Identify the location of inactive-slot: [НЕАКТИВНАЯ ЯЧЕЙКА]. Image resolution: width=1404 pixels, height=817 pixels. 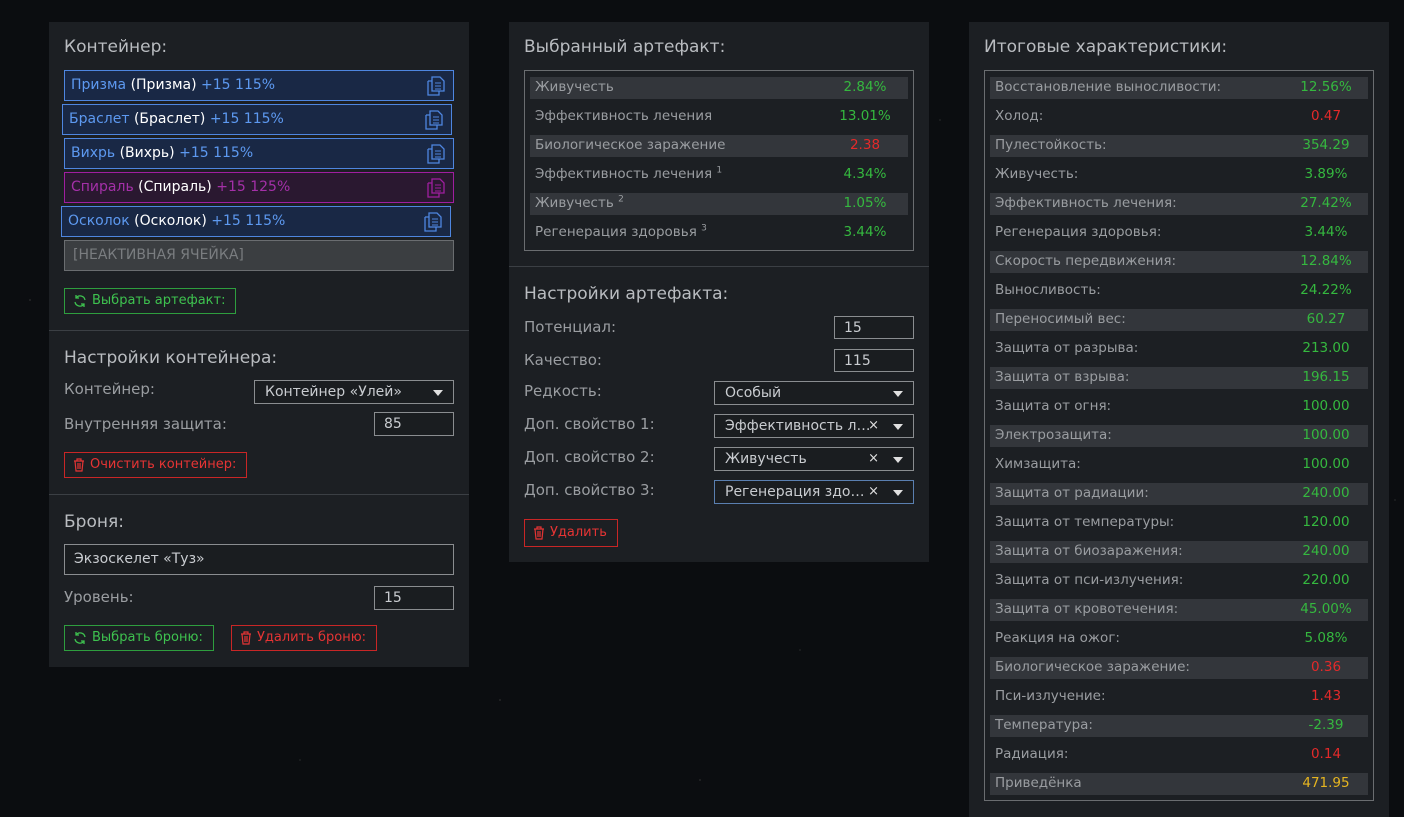
(259, 255).